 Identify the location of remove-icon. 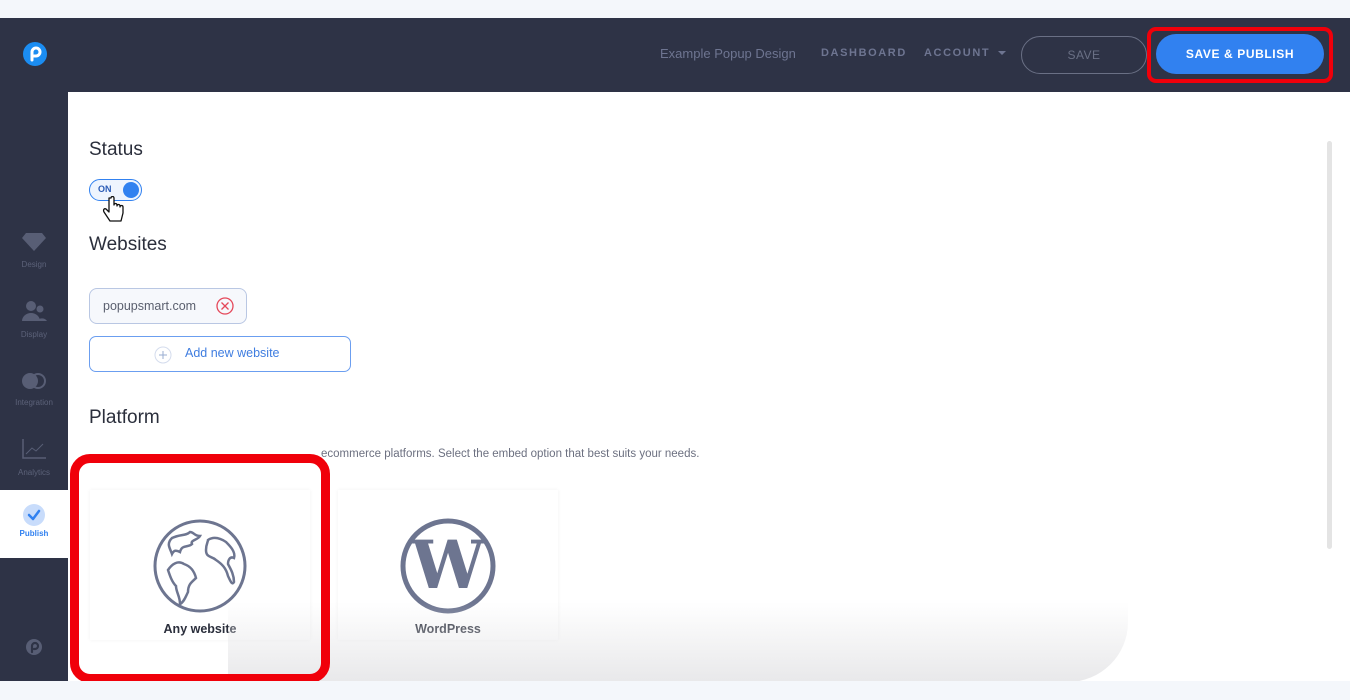
(225, 306).